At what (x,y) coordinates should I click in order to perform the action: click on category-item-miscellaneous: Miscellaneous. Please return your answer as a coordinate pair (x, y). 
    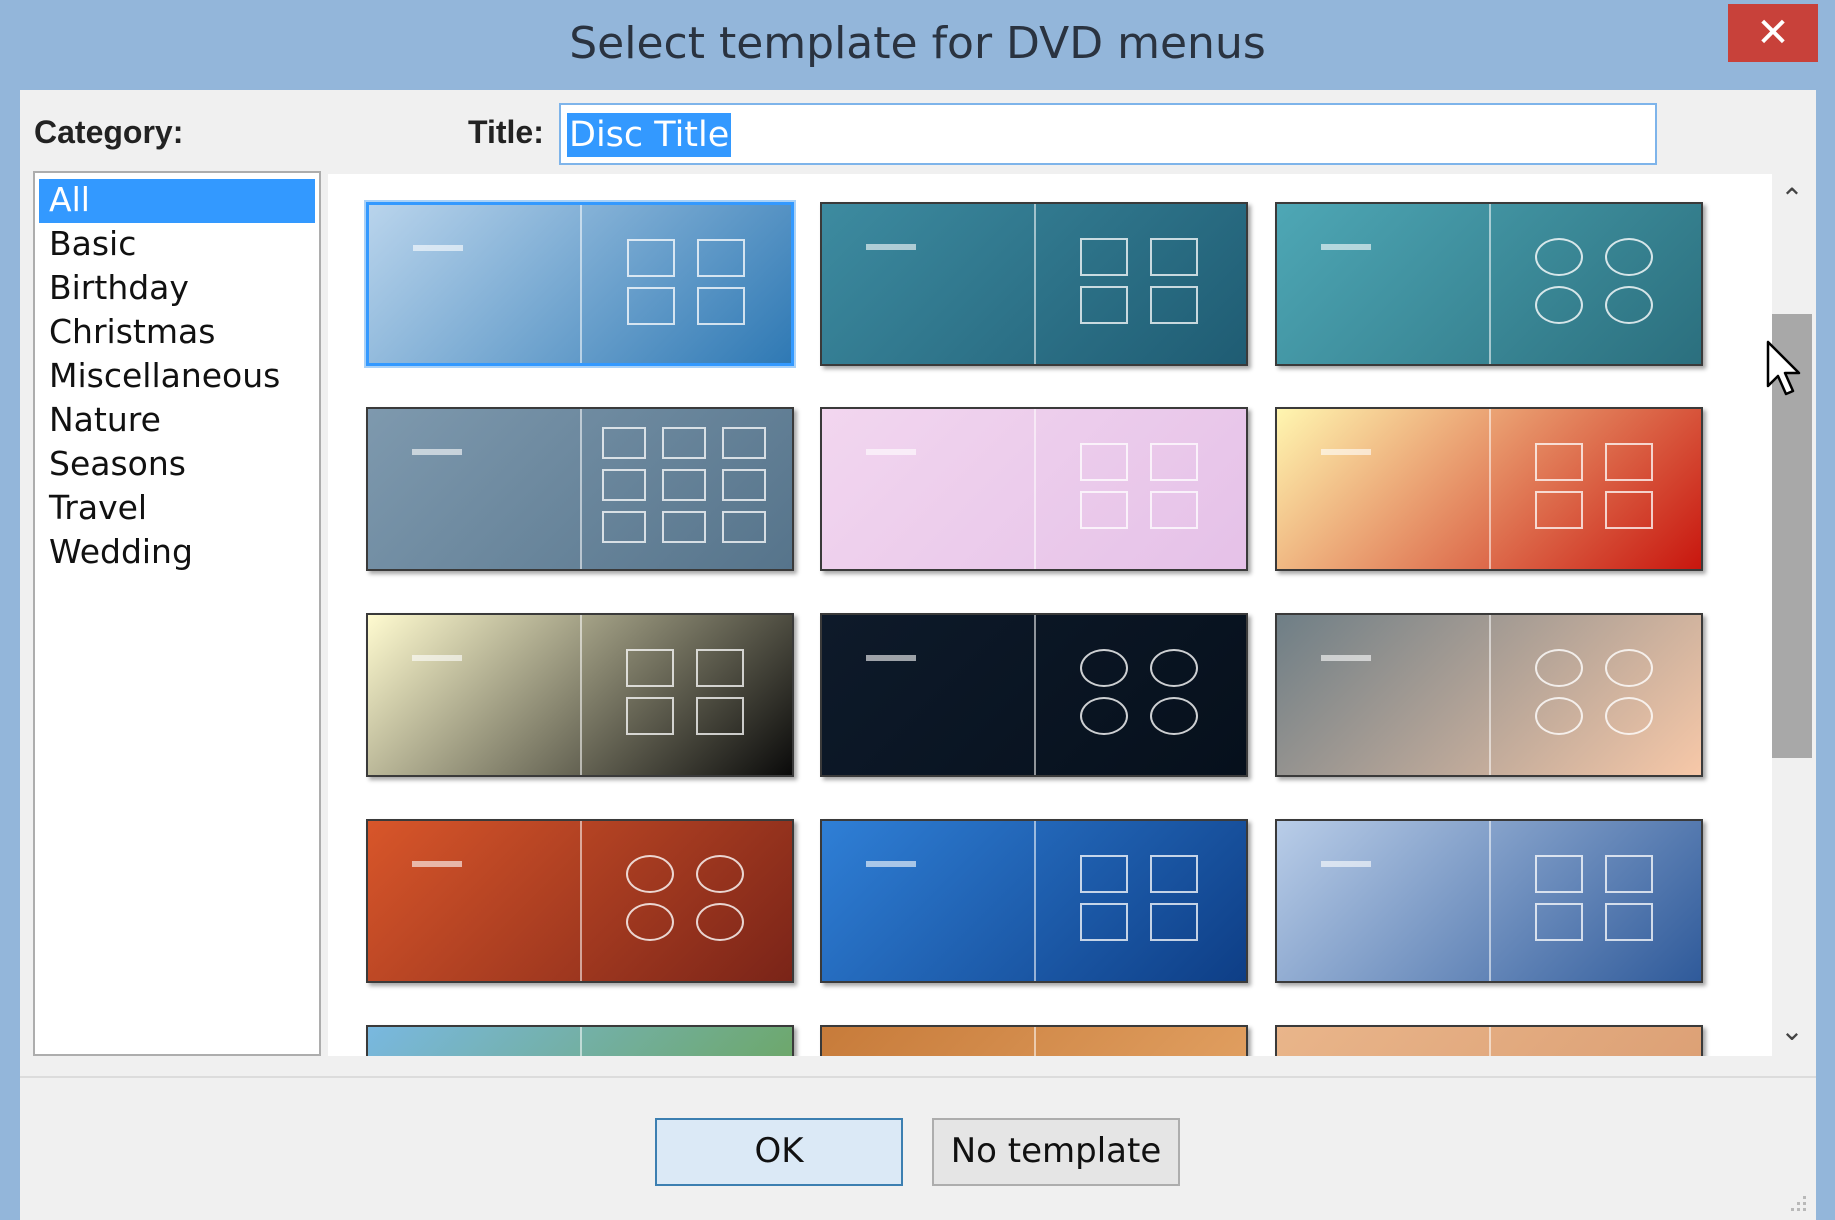
    Looking at the image, I should click on (177, 377).